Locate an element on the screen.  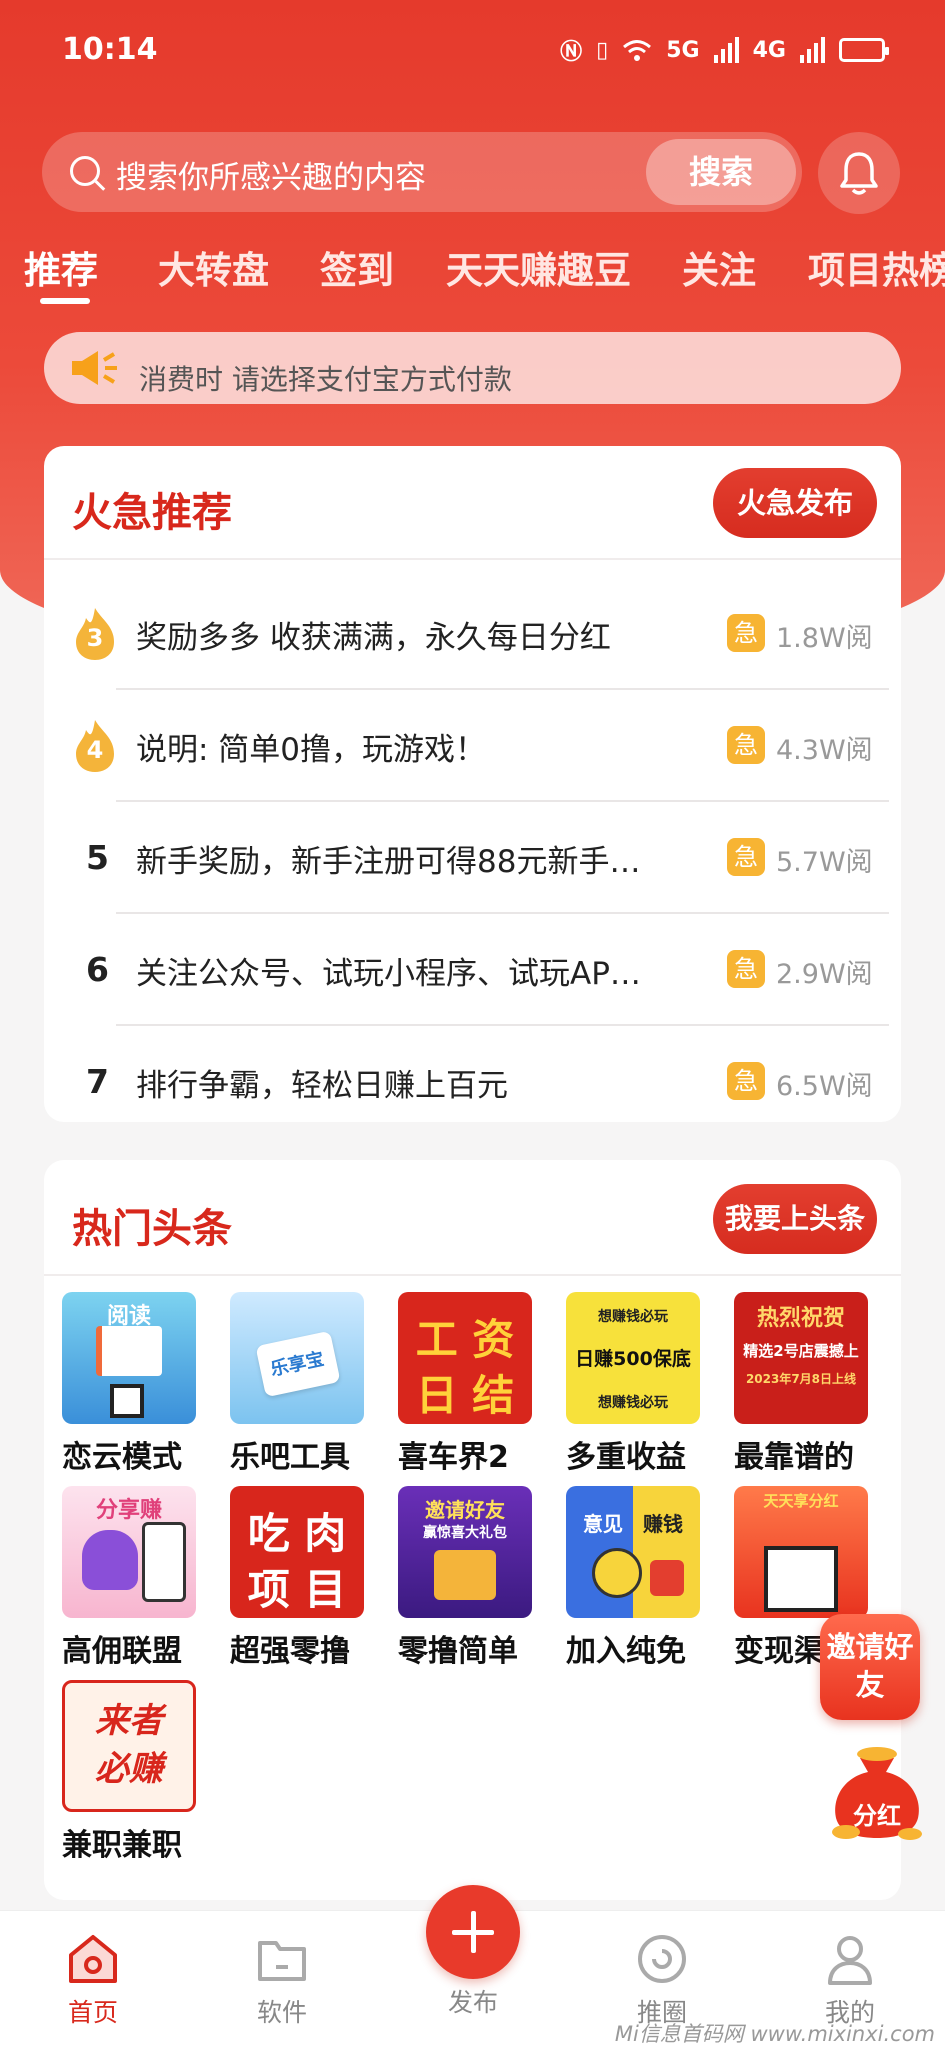
hot-list-item: 4 说明: 简单0撸，玩游戏！ 急 4.3W阅 is located at coordinates (472, 746).